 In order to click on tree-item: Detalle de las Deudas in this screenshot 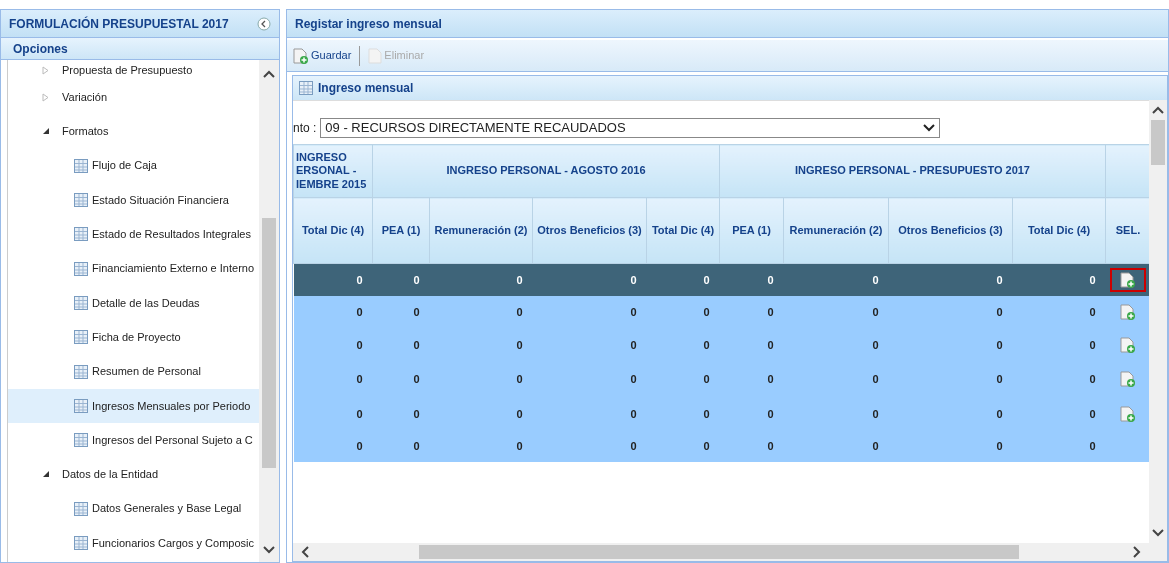, I will do `click(133, 303)`.